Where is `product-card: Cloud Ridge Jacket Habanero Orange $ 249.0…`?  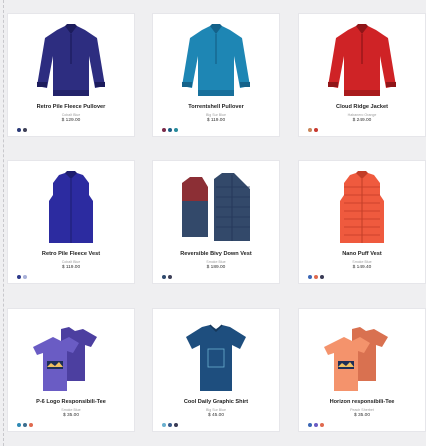 product-card: Cloud Ridge Jacket Habanero Orange $ 249.0… is located at coordinates (362, 75).